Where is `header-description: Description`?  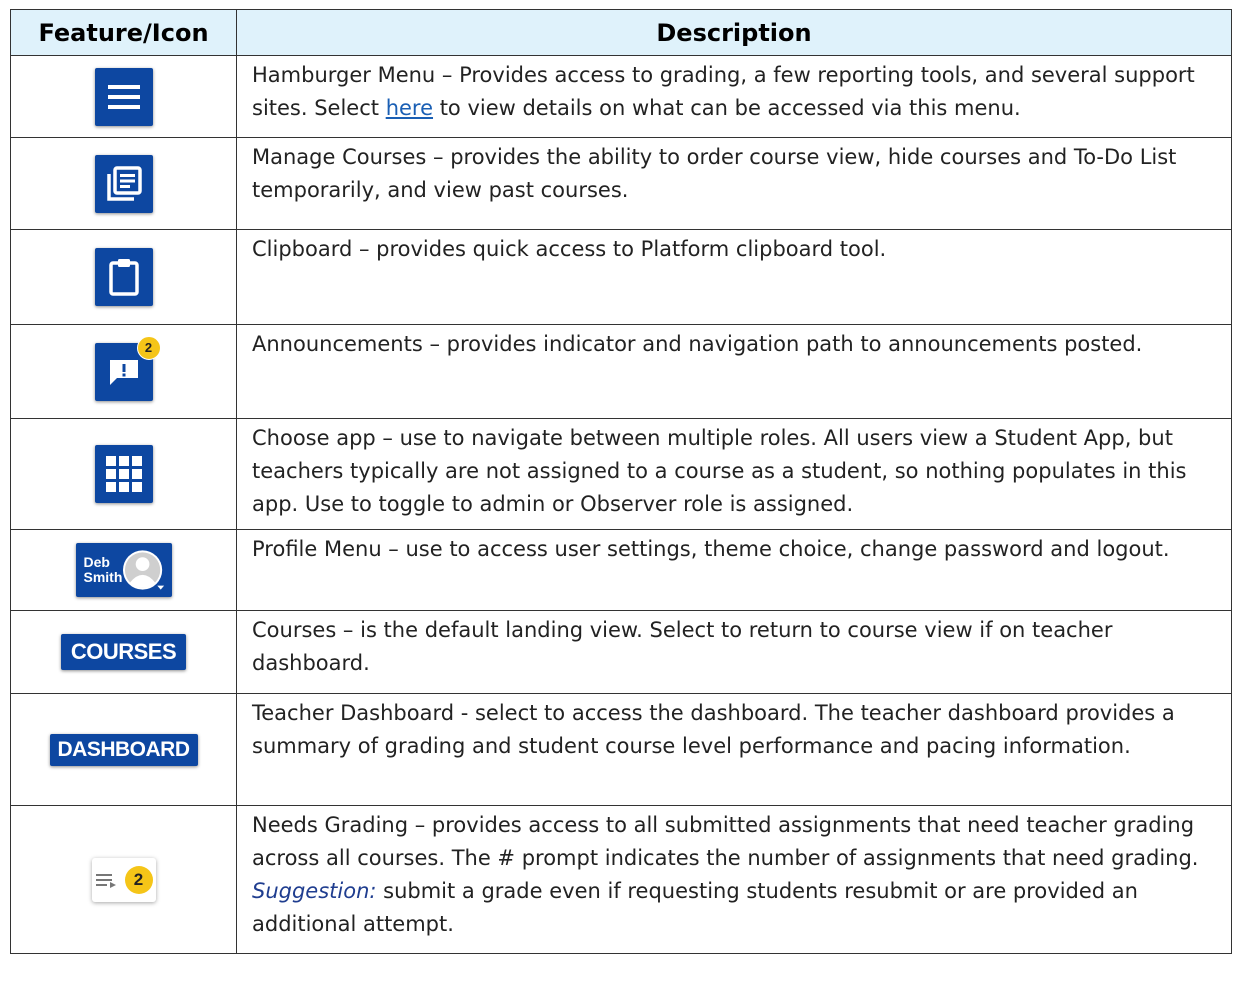
header-description: Description is located at coordinates (734, 32).